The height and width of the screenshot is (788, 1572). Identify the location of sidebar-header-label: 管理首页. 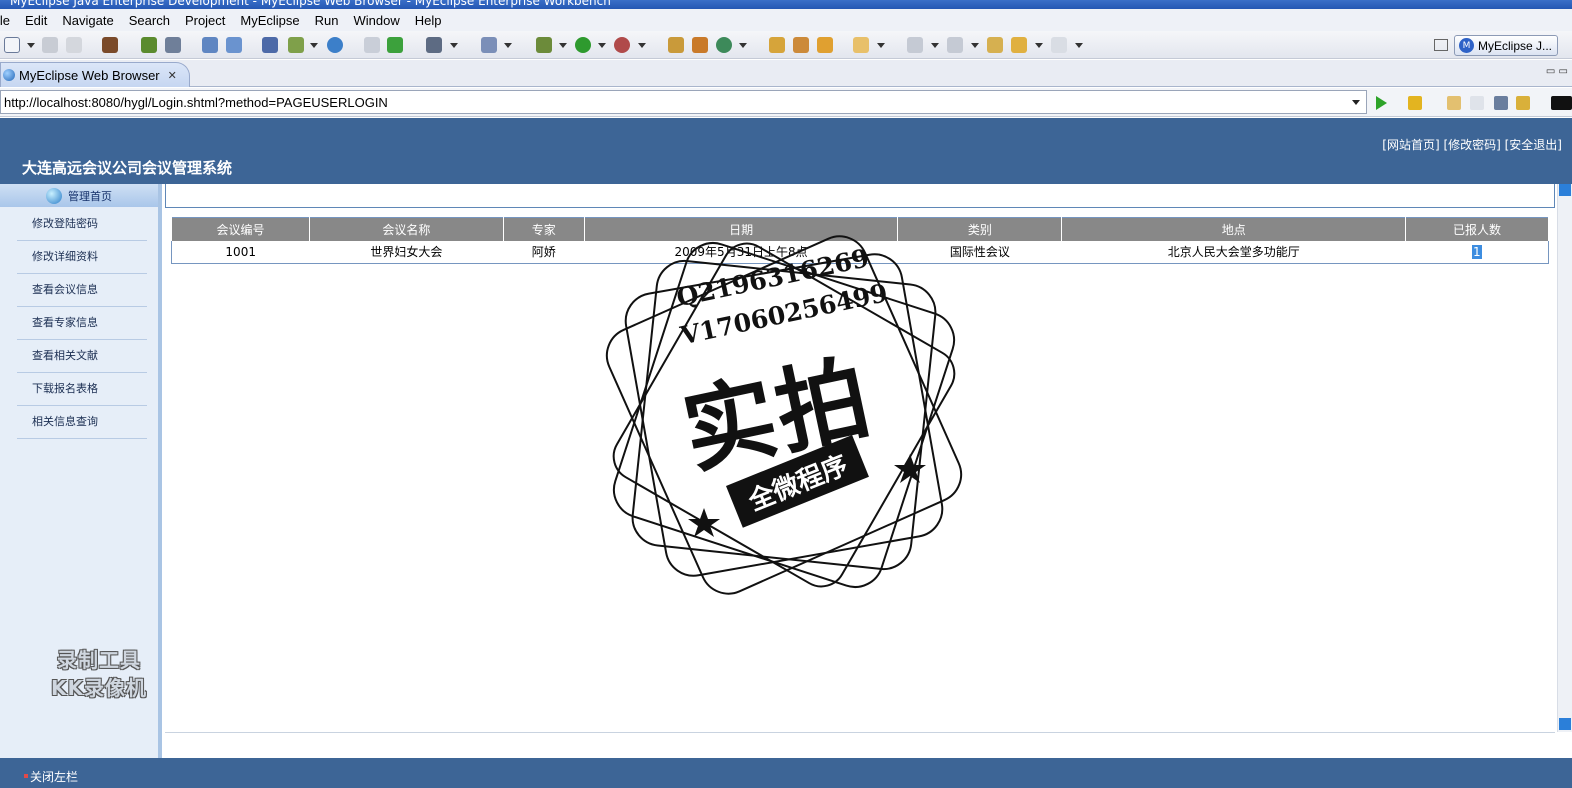
(90, 196).